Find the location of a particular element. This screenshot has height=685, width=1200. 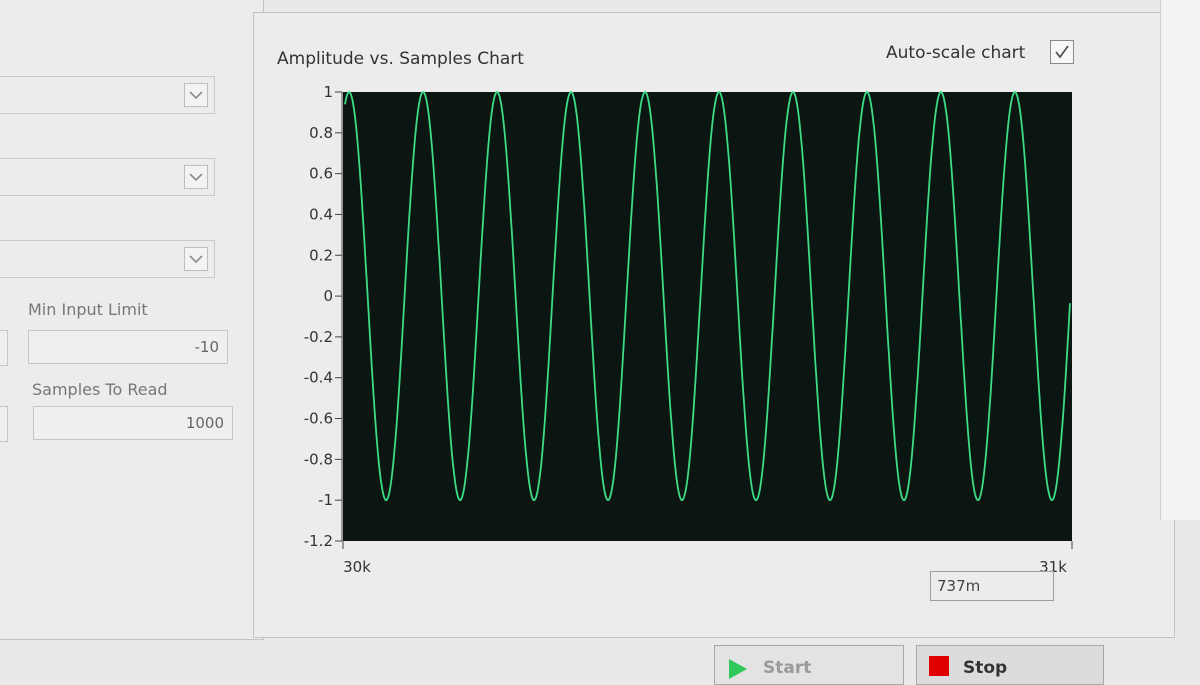

cursor-readout: 737m is located at coordinates (992, 586).